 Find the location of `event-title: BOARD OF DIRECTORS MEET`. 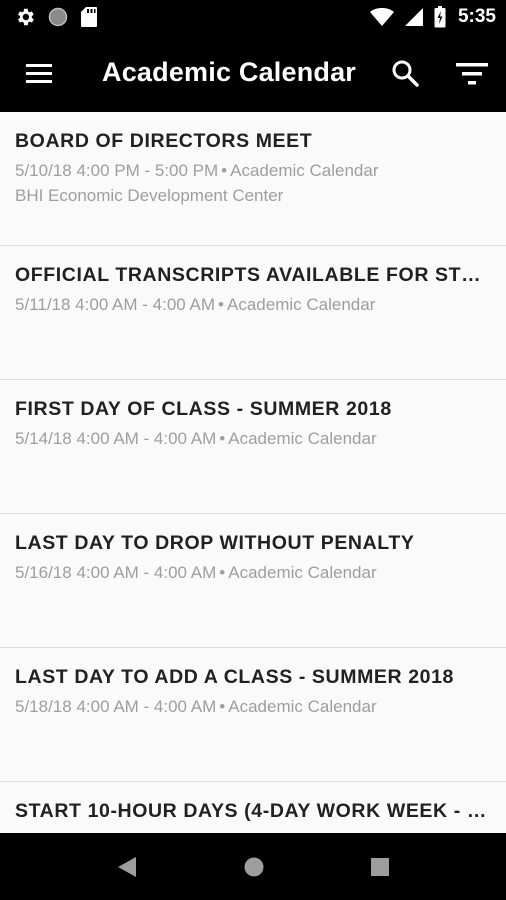

event-title: BOARD OF DIRECTORS MEET is located at coordinates (164, 141).